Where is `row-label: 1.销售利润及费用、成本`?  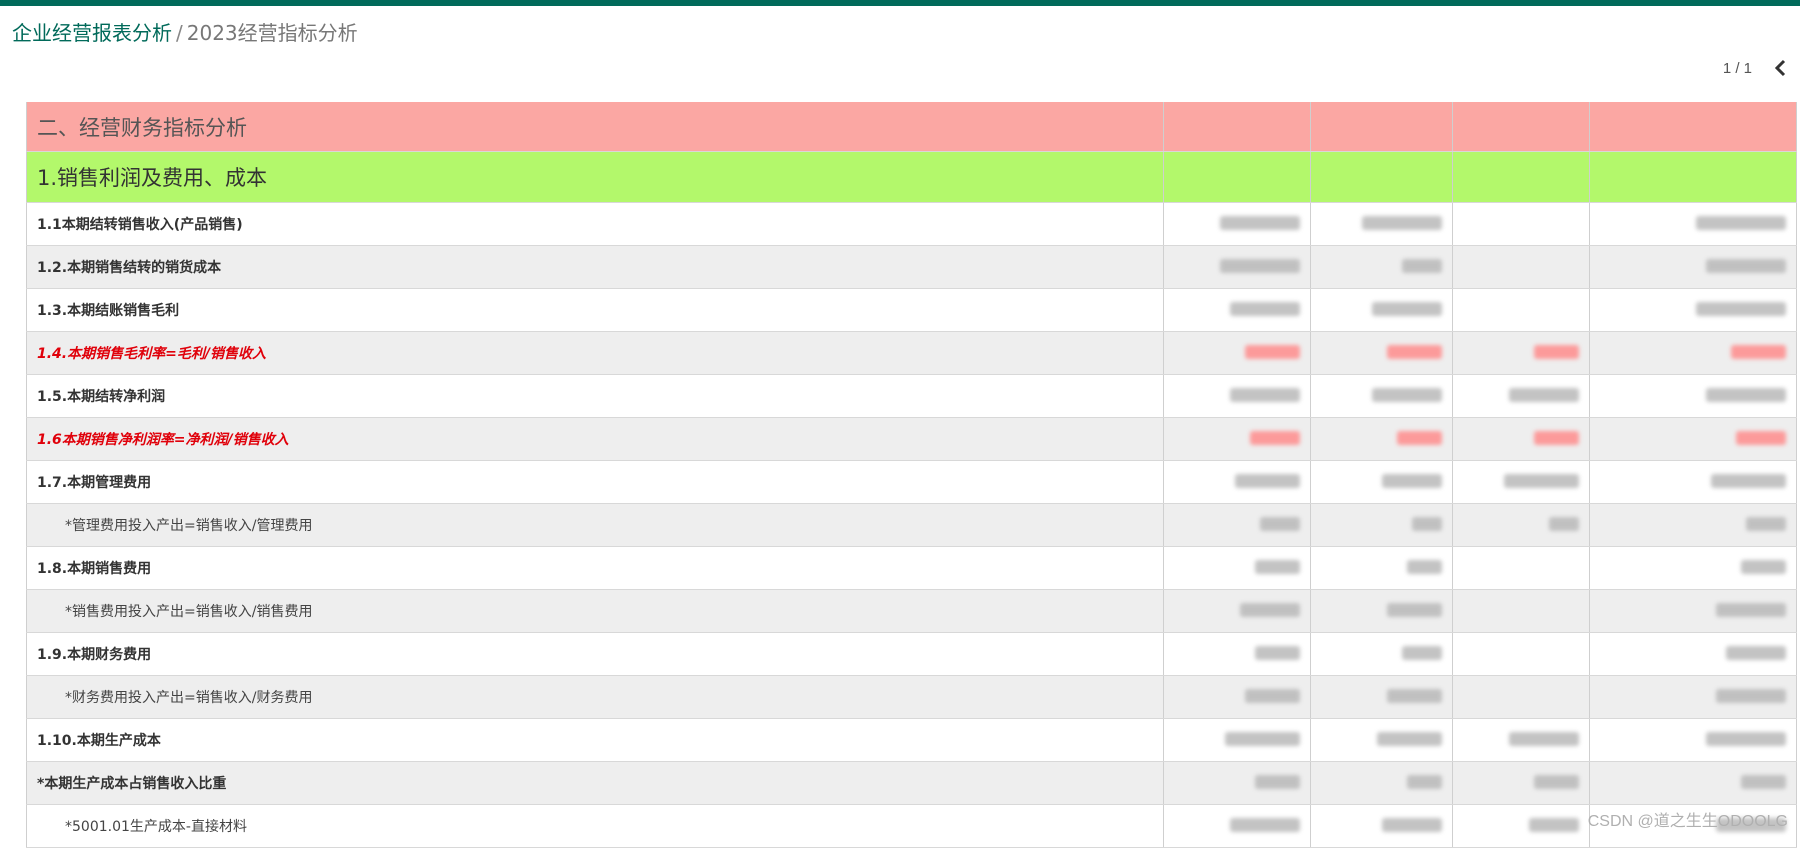
row-label: 1.销售利润及费用、成本 is located at coordinates (595, 177).